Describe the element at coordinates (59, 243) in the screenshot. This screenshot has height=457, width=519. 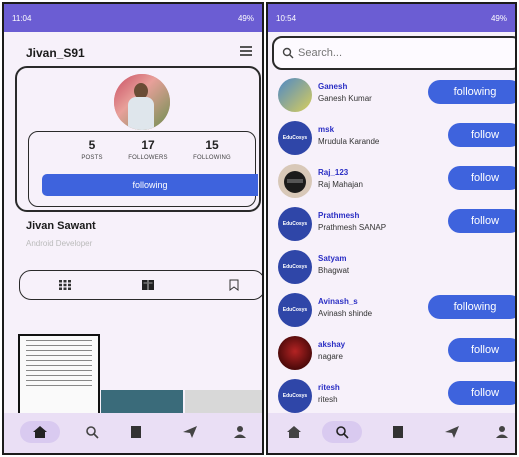
I see `bio: Android Developer` at that location.